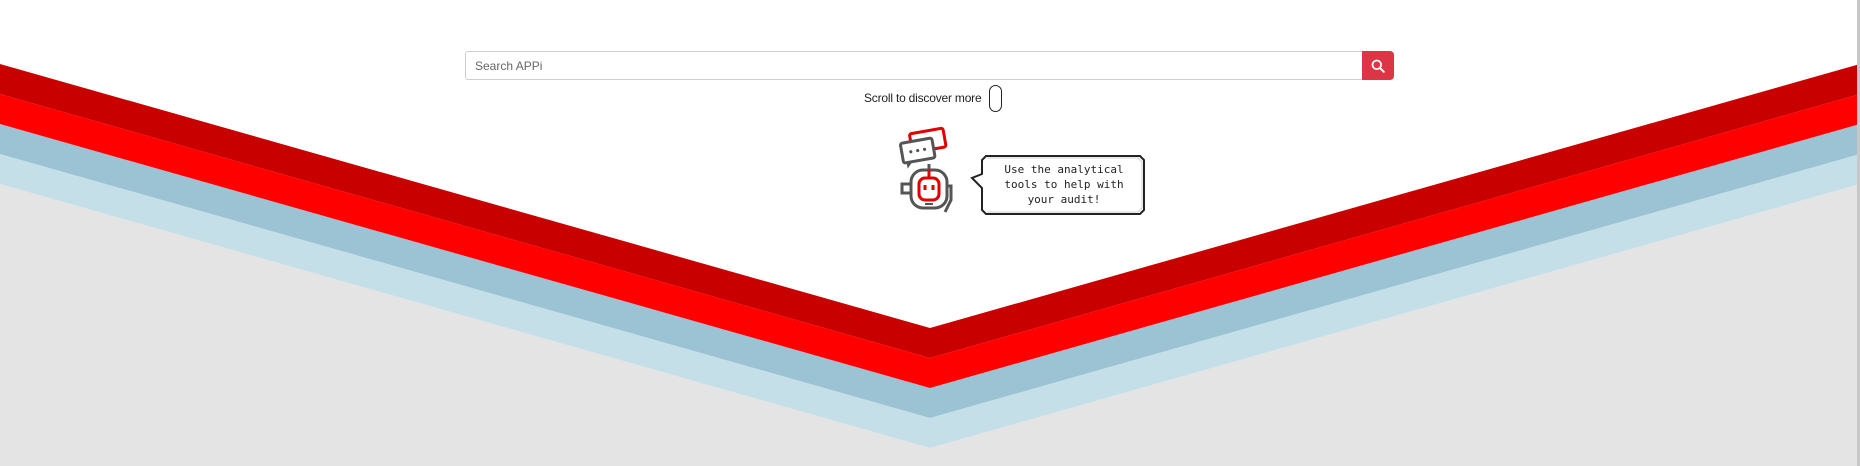 This screenshot has width=1860, height=466. I want to click on search-bar, so click(929, 65).